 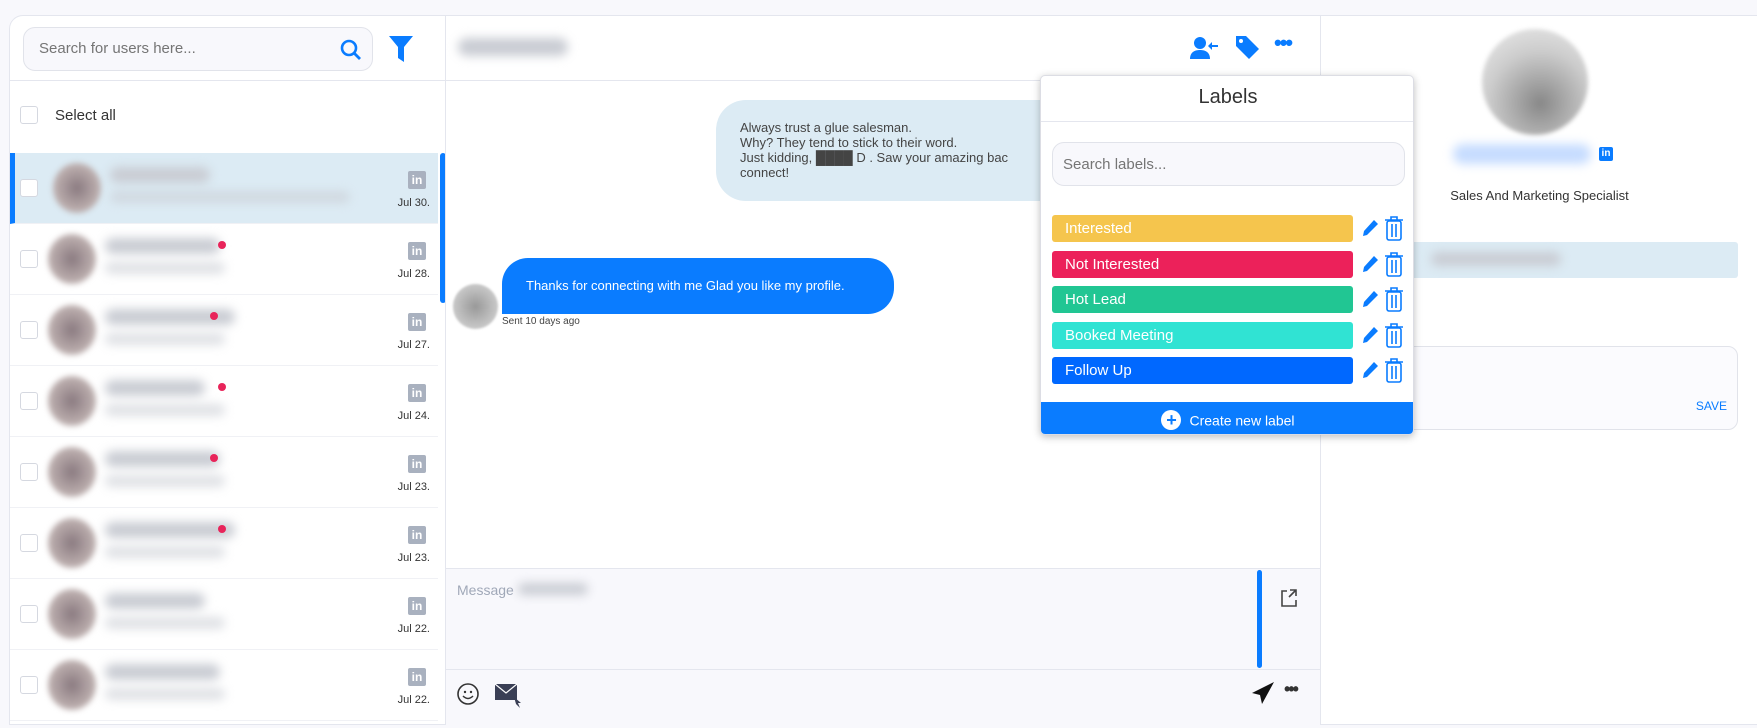 I want to click on reassign-user-icon, so click(x=1205, y=48).